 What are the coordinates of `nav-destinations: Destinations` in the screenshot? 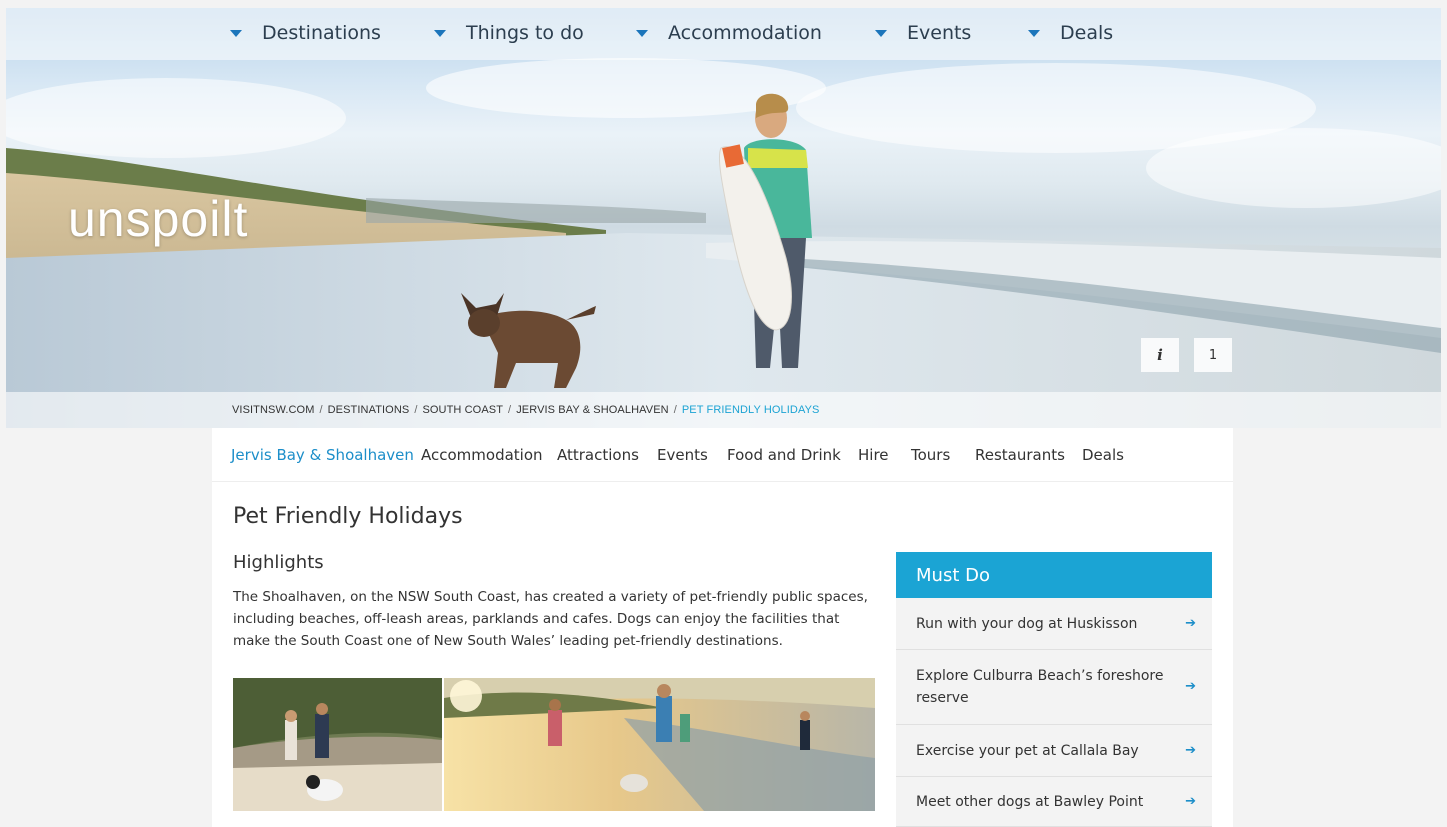 It's located at (305, 33).